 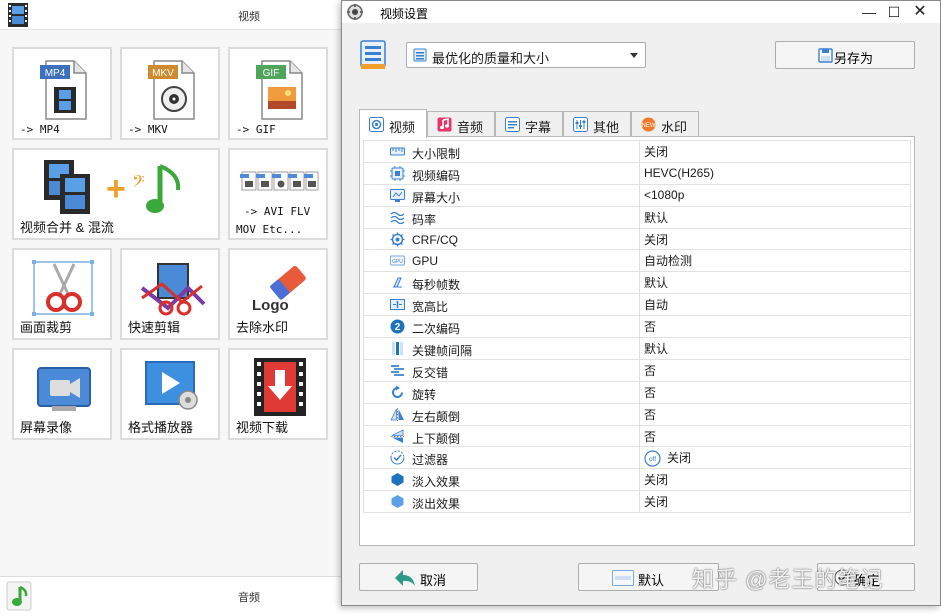 I want to click on tab-audio: 音频, so click(x=461, y=124).